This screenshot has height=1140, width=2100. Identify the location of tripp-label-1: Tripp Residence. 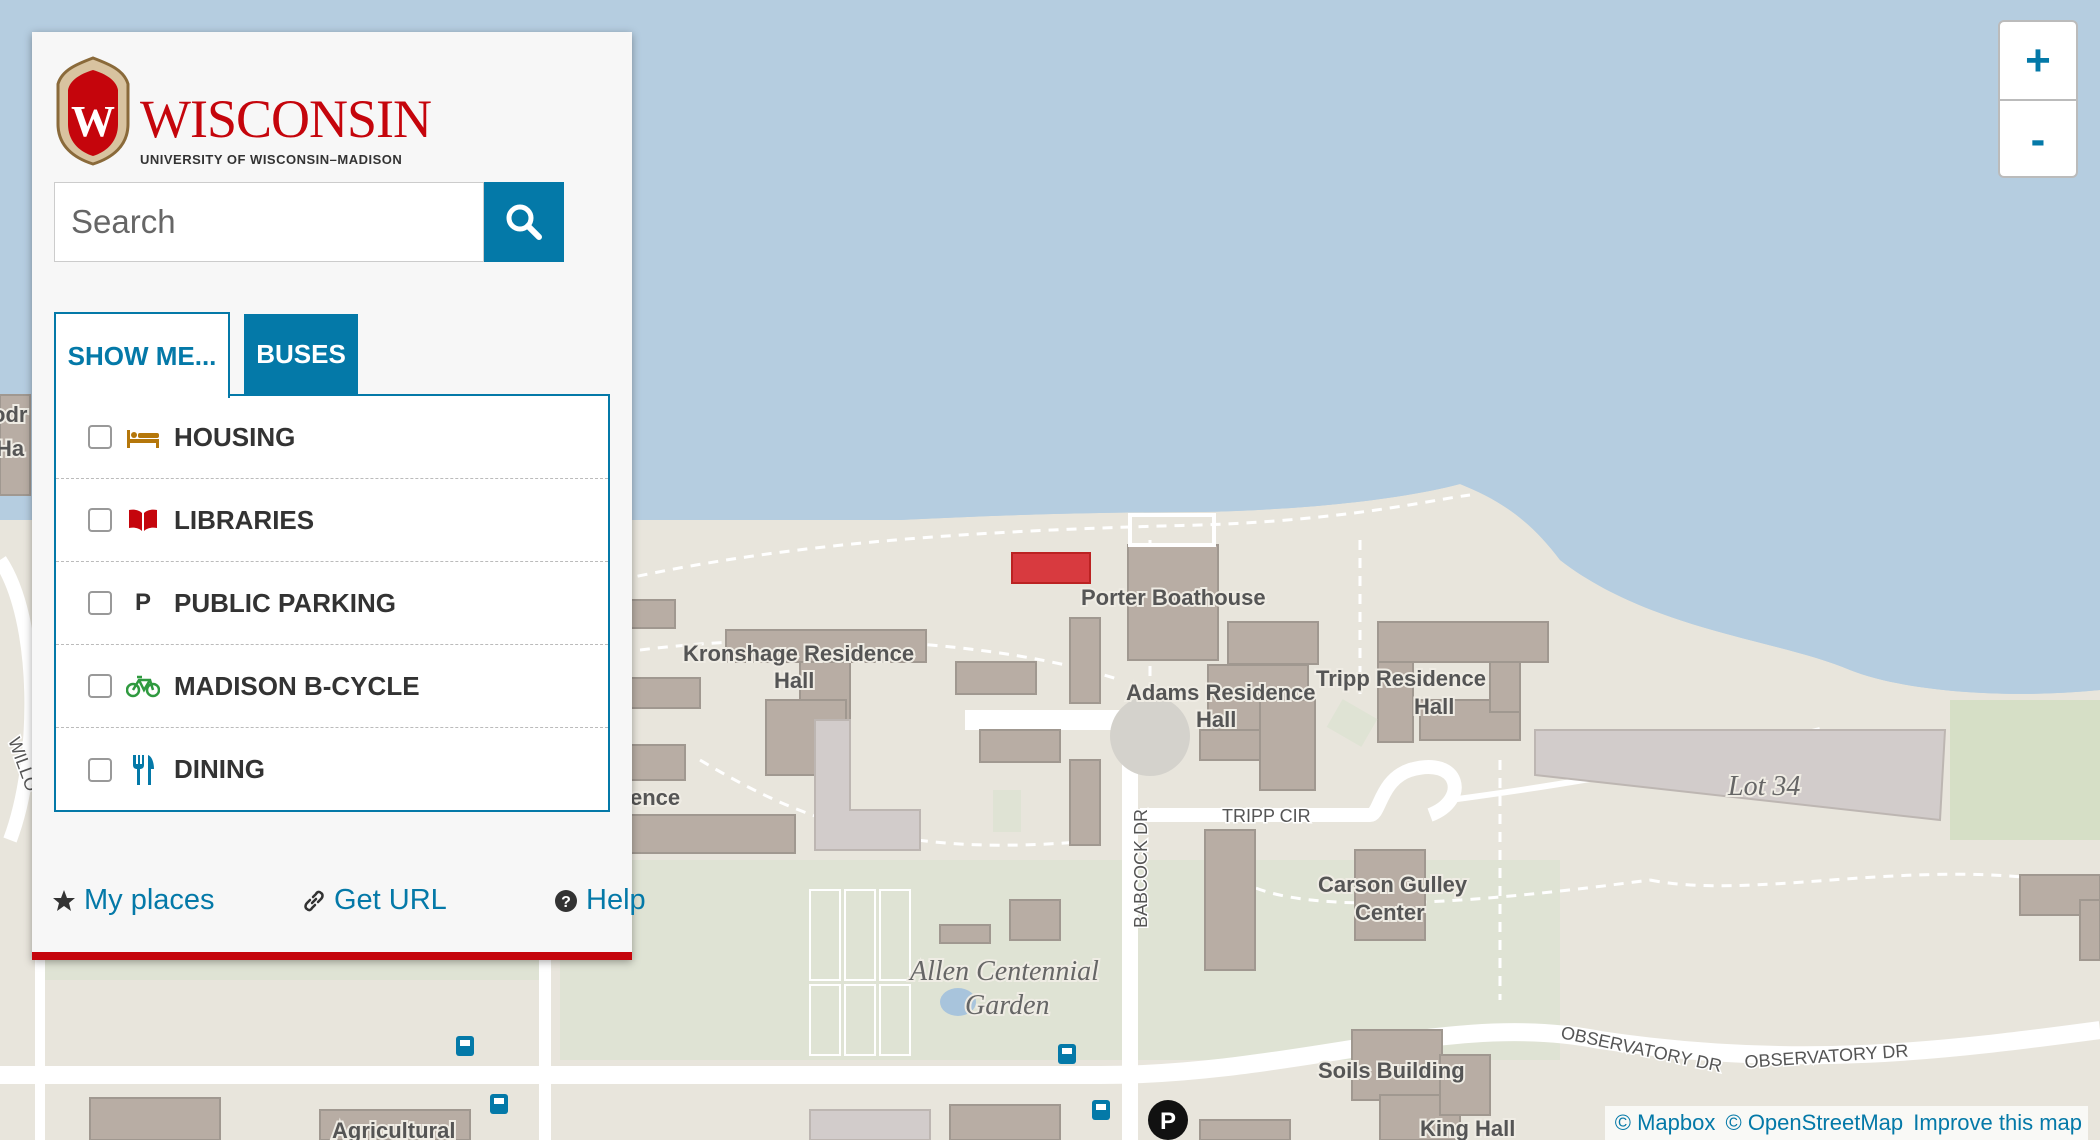
(1401, 678).